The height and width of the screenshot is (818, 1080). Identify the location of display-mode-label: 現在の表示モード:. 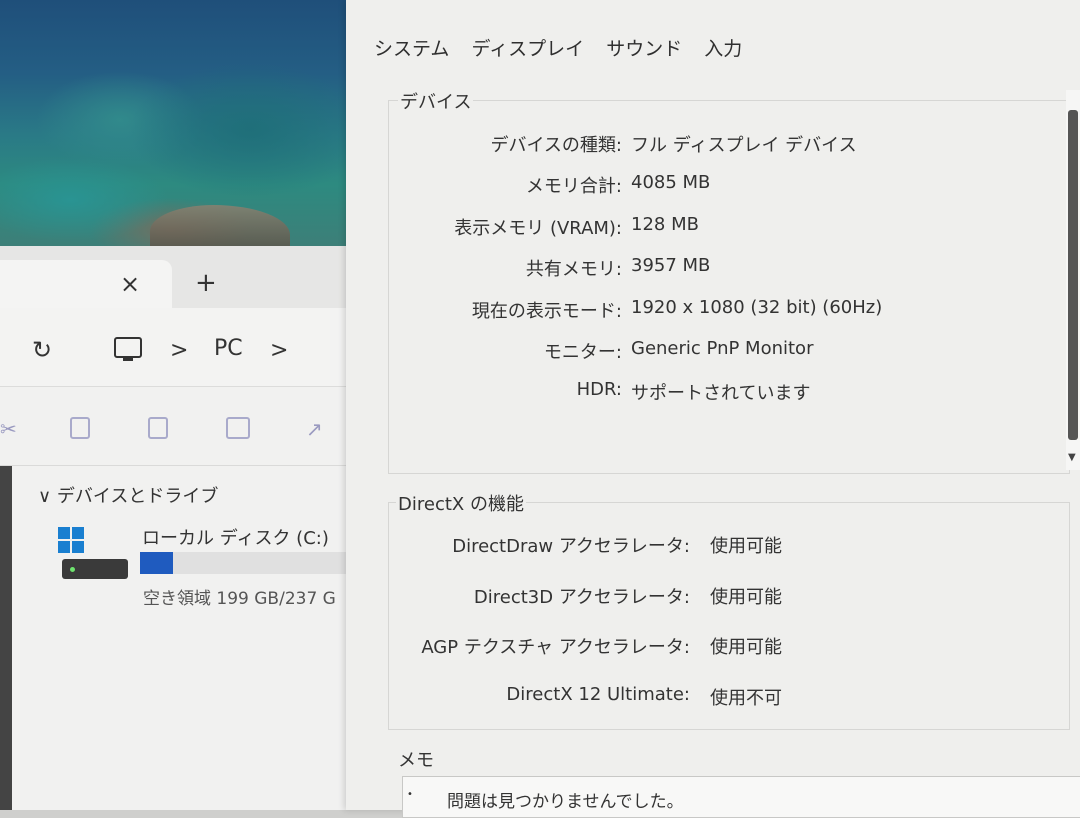
(546, 311).